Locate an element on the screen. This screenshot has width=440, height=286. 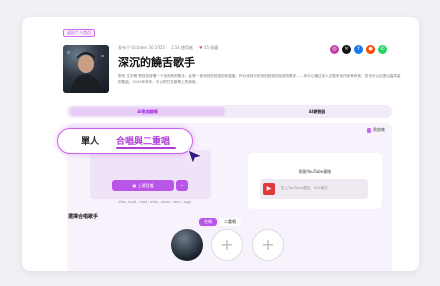
option-single: 單人 is located at coordinates (90, 140).